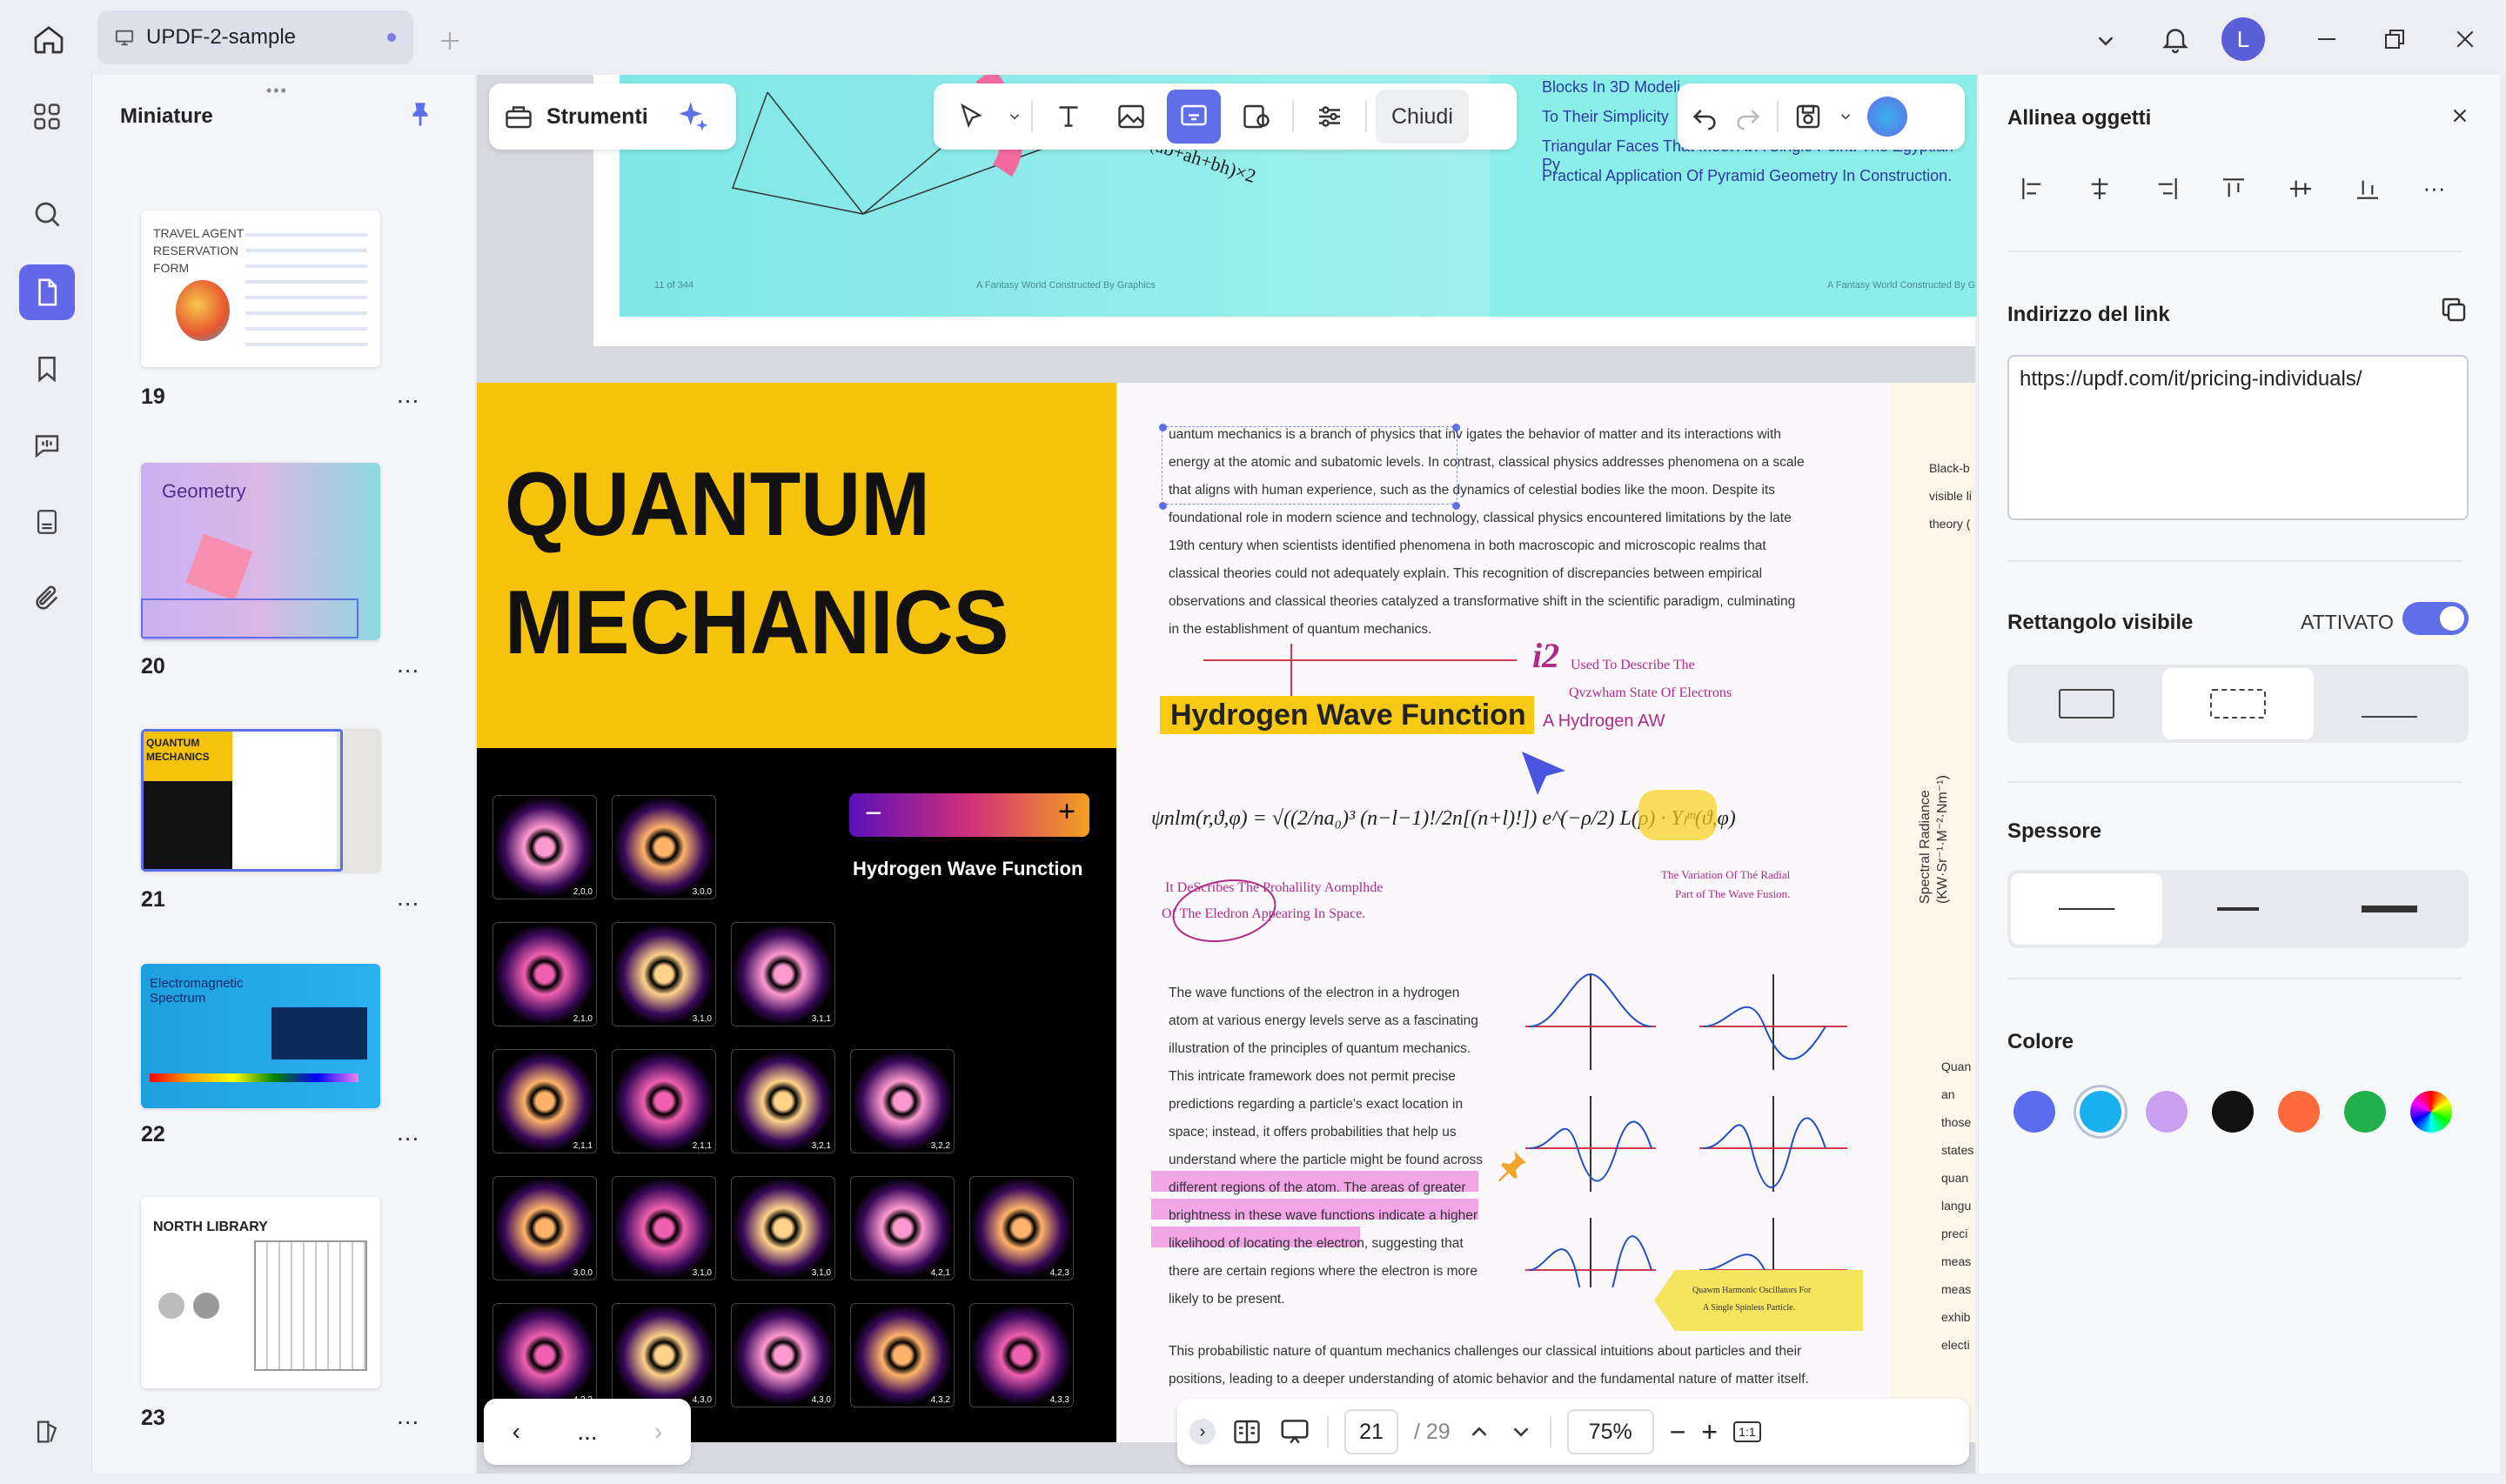 The width and height of the screenshot is (2506, 1484). What do you see at coordinates (2100, 622) in the screenshot?
I see `rect-title: Rettangolo visibile` at bounding box center [2100, 622].